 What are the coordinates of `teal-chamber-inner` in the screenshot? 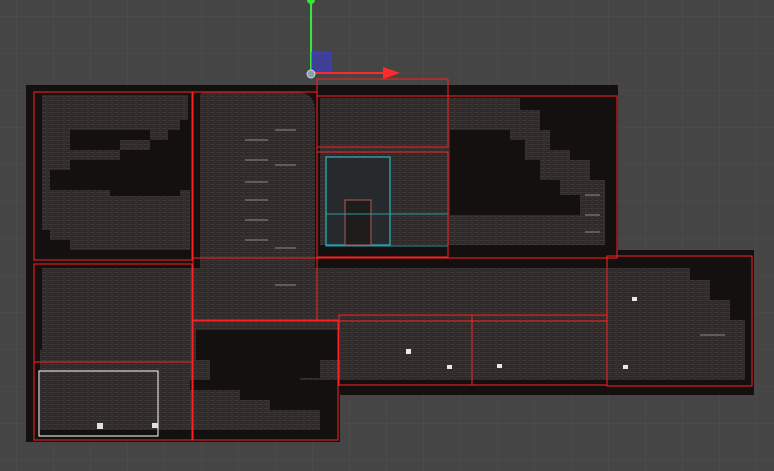 It's located at (358, 222).